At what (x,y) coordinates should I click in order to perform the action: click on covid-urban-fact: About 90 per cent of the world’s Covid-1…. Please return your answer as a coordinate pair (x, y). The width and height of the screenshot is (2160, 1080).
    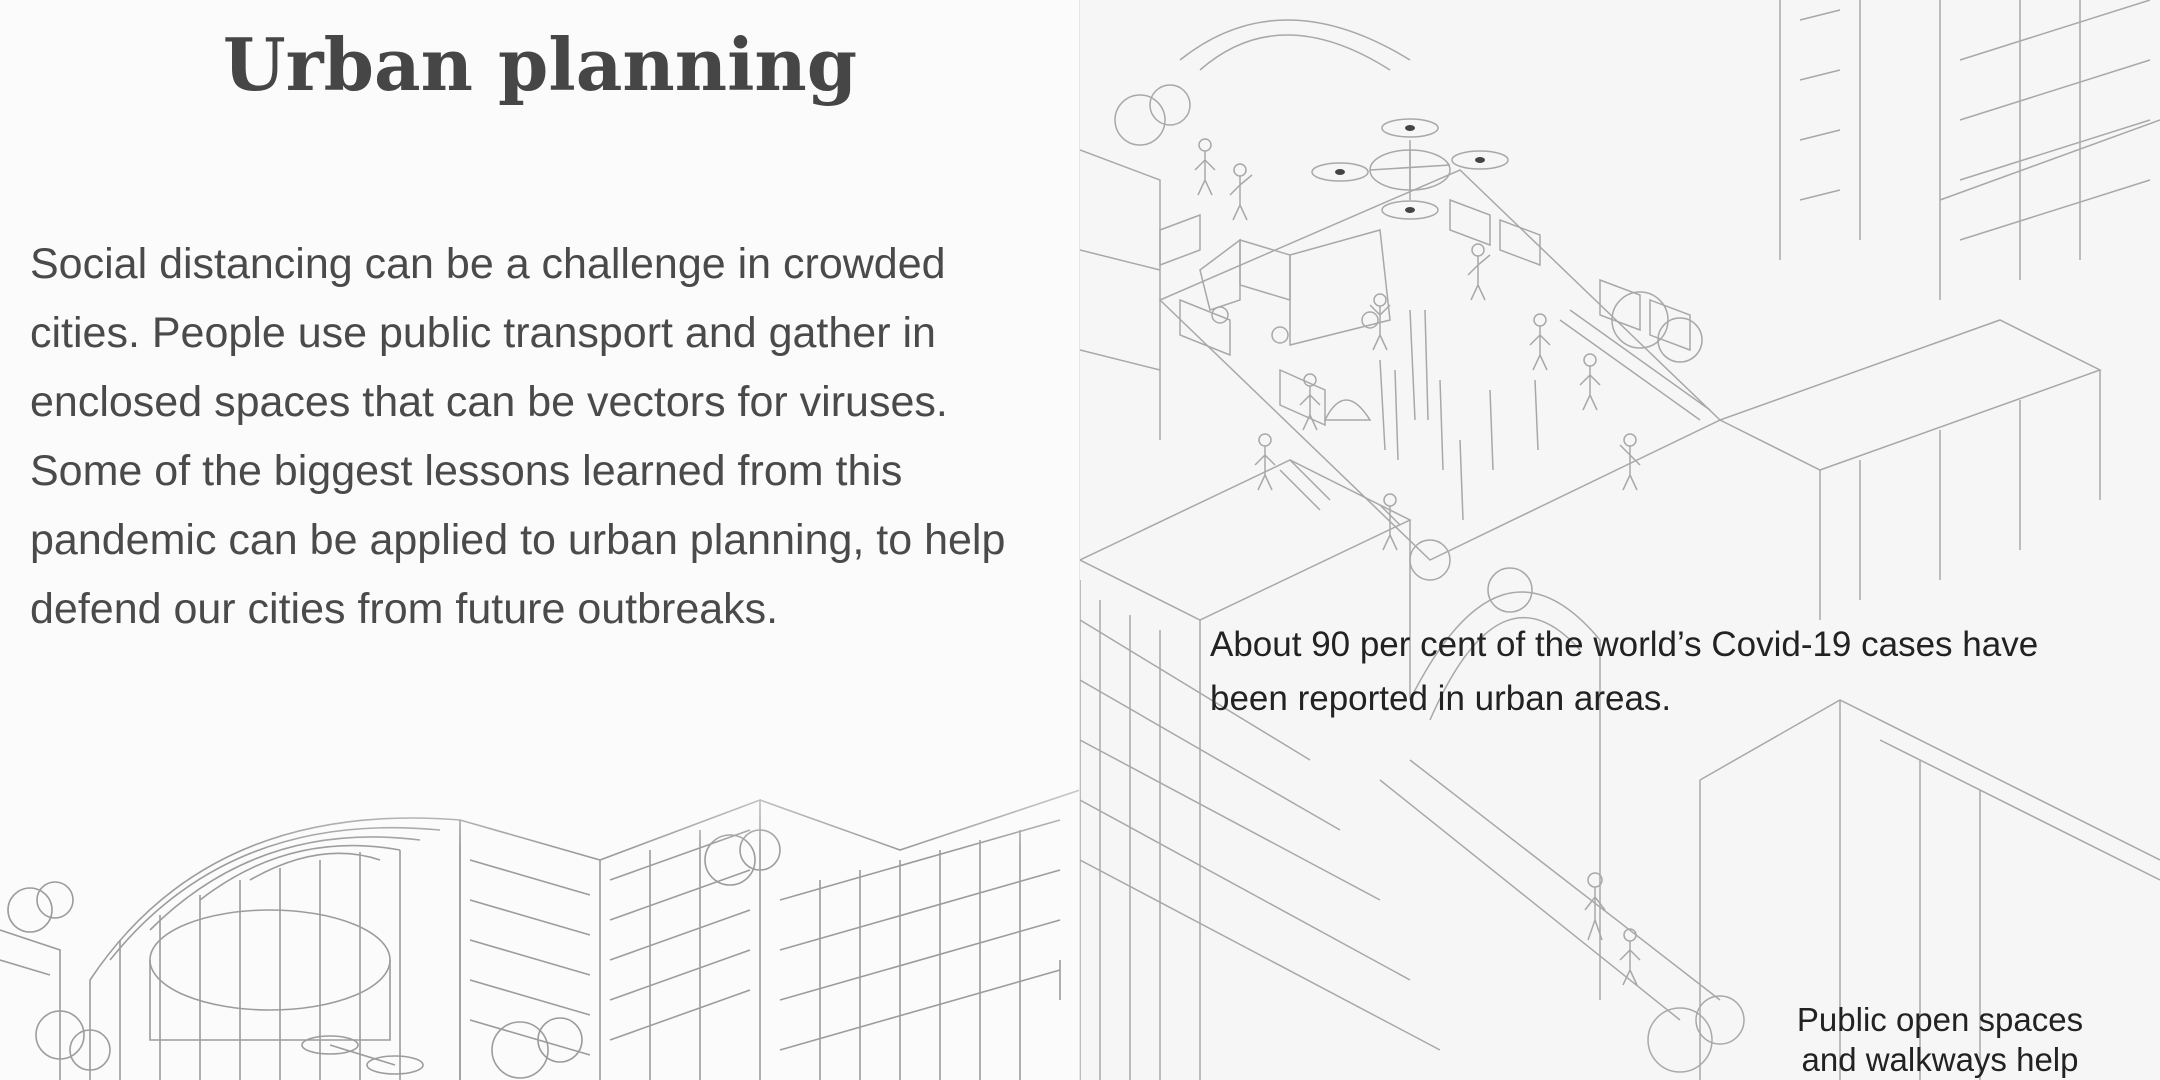
    Looking at the image, I should click on (1624, 671).